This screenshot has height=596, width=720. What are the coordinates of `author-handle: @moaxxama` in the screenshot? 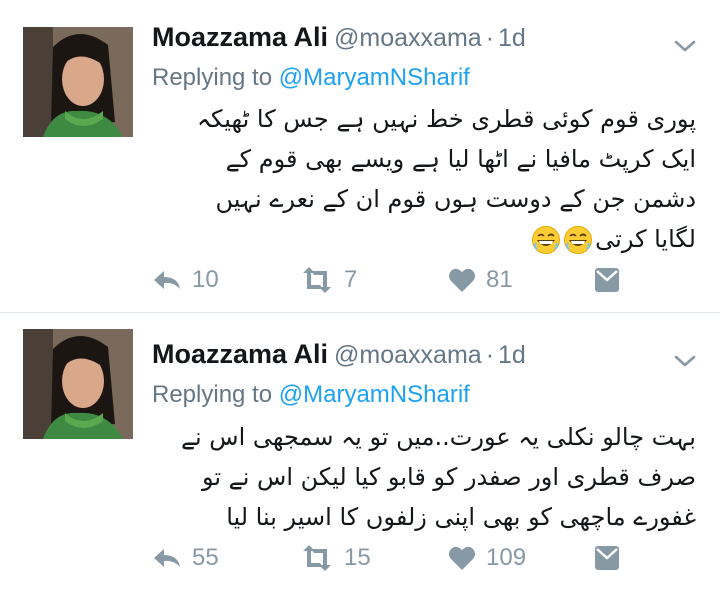 It's located at (408, 355).